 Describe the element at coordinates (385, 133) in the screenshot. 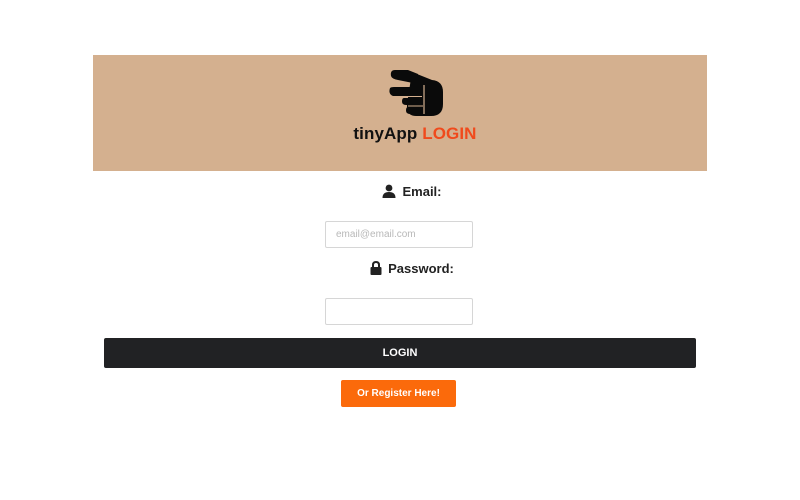

I see `app-name: tinyApp` at that location.